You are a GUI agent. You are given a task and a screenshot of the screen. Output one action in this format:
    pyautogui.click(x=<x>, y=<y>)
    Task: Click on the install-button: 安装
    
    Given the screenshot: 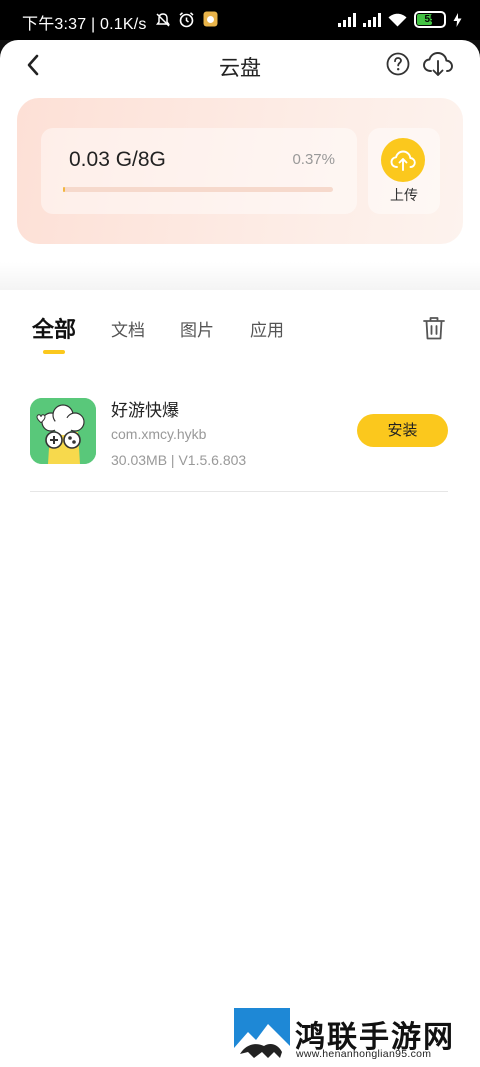 What is the action you would take?
    pyautogui.click(x=402, y=430)
    